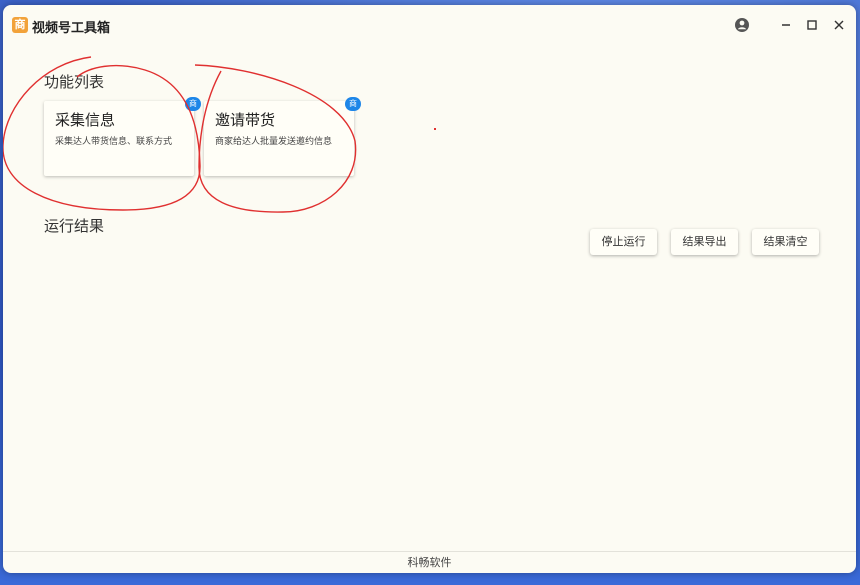 The height and width of the screenshot is (585, 860). Describe the element at coordinates (742, 25) in the screenshot. I see `account-icon` at that location.